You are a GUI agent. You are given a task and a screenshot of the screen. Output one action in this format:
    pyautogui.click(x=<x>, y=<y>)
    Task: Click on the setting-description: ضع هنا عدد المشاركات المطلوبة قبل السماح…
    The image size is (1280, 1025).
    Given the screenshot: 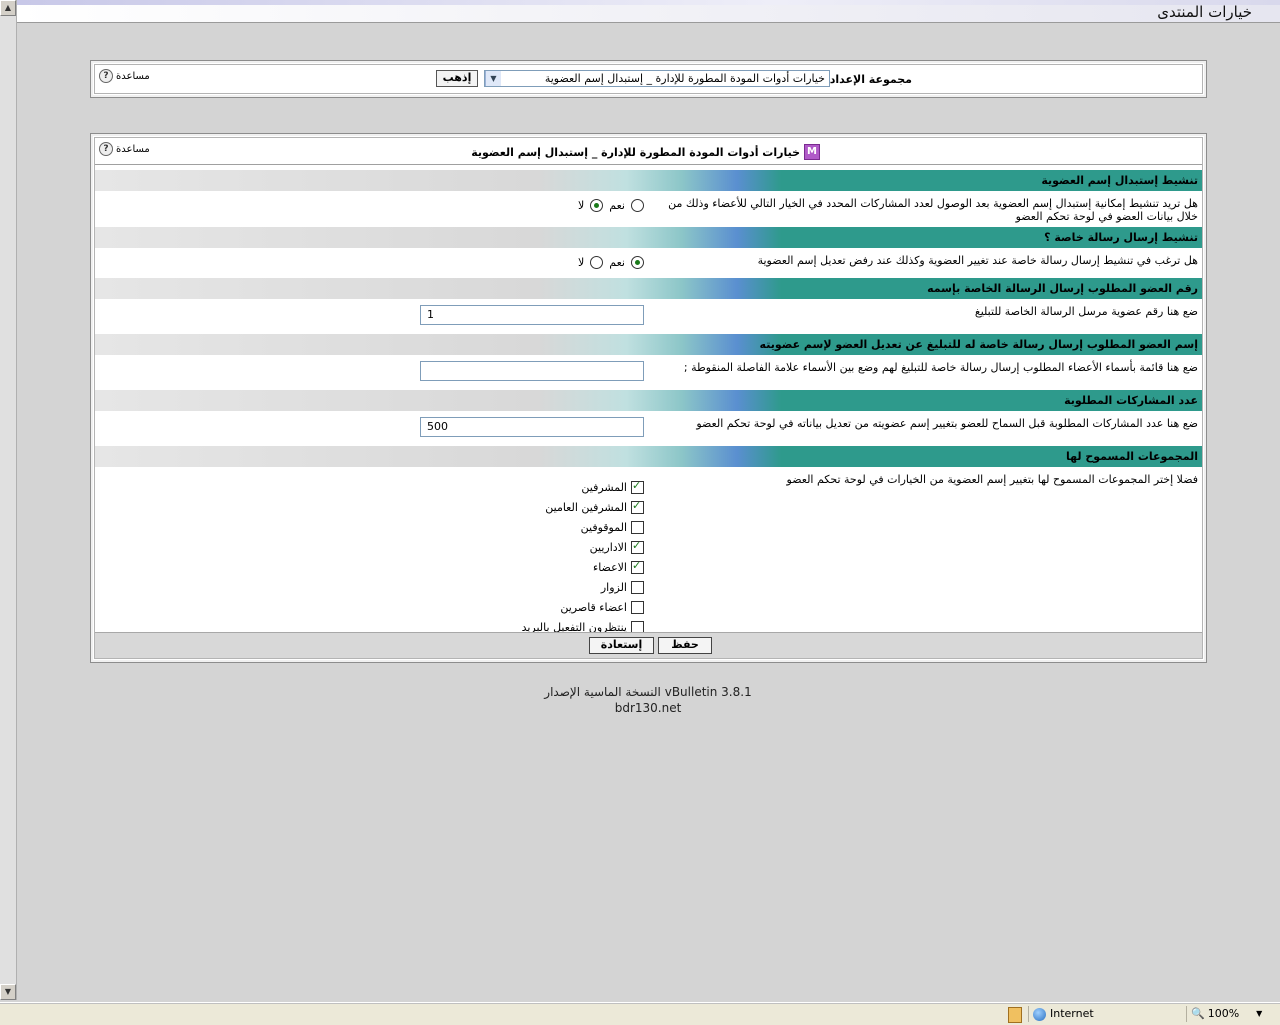 What is the action you would take?
    pyautogui.click(x=947, y=423)
    